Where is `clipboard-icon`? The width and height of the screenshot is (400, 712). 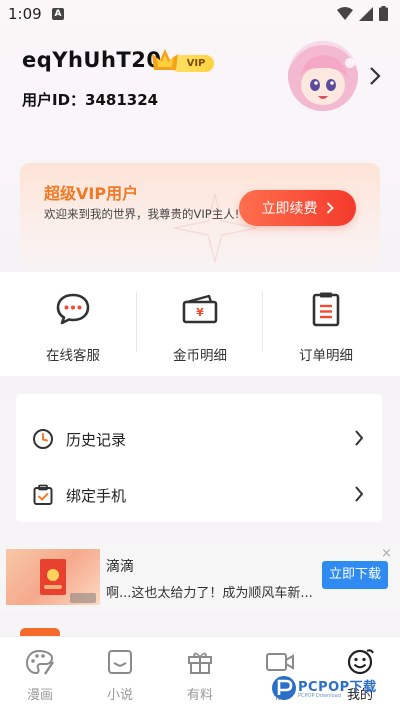 clipboard-icon is located at coordinates (326, 309).